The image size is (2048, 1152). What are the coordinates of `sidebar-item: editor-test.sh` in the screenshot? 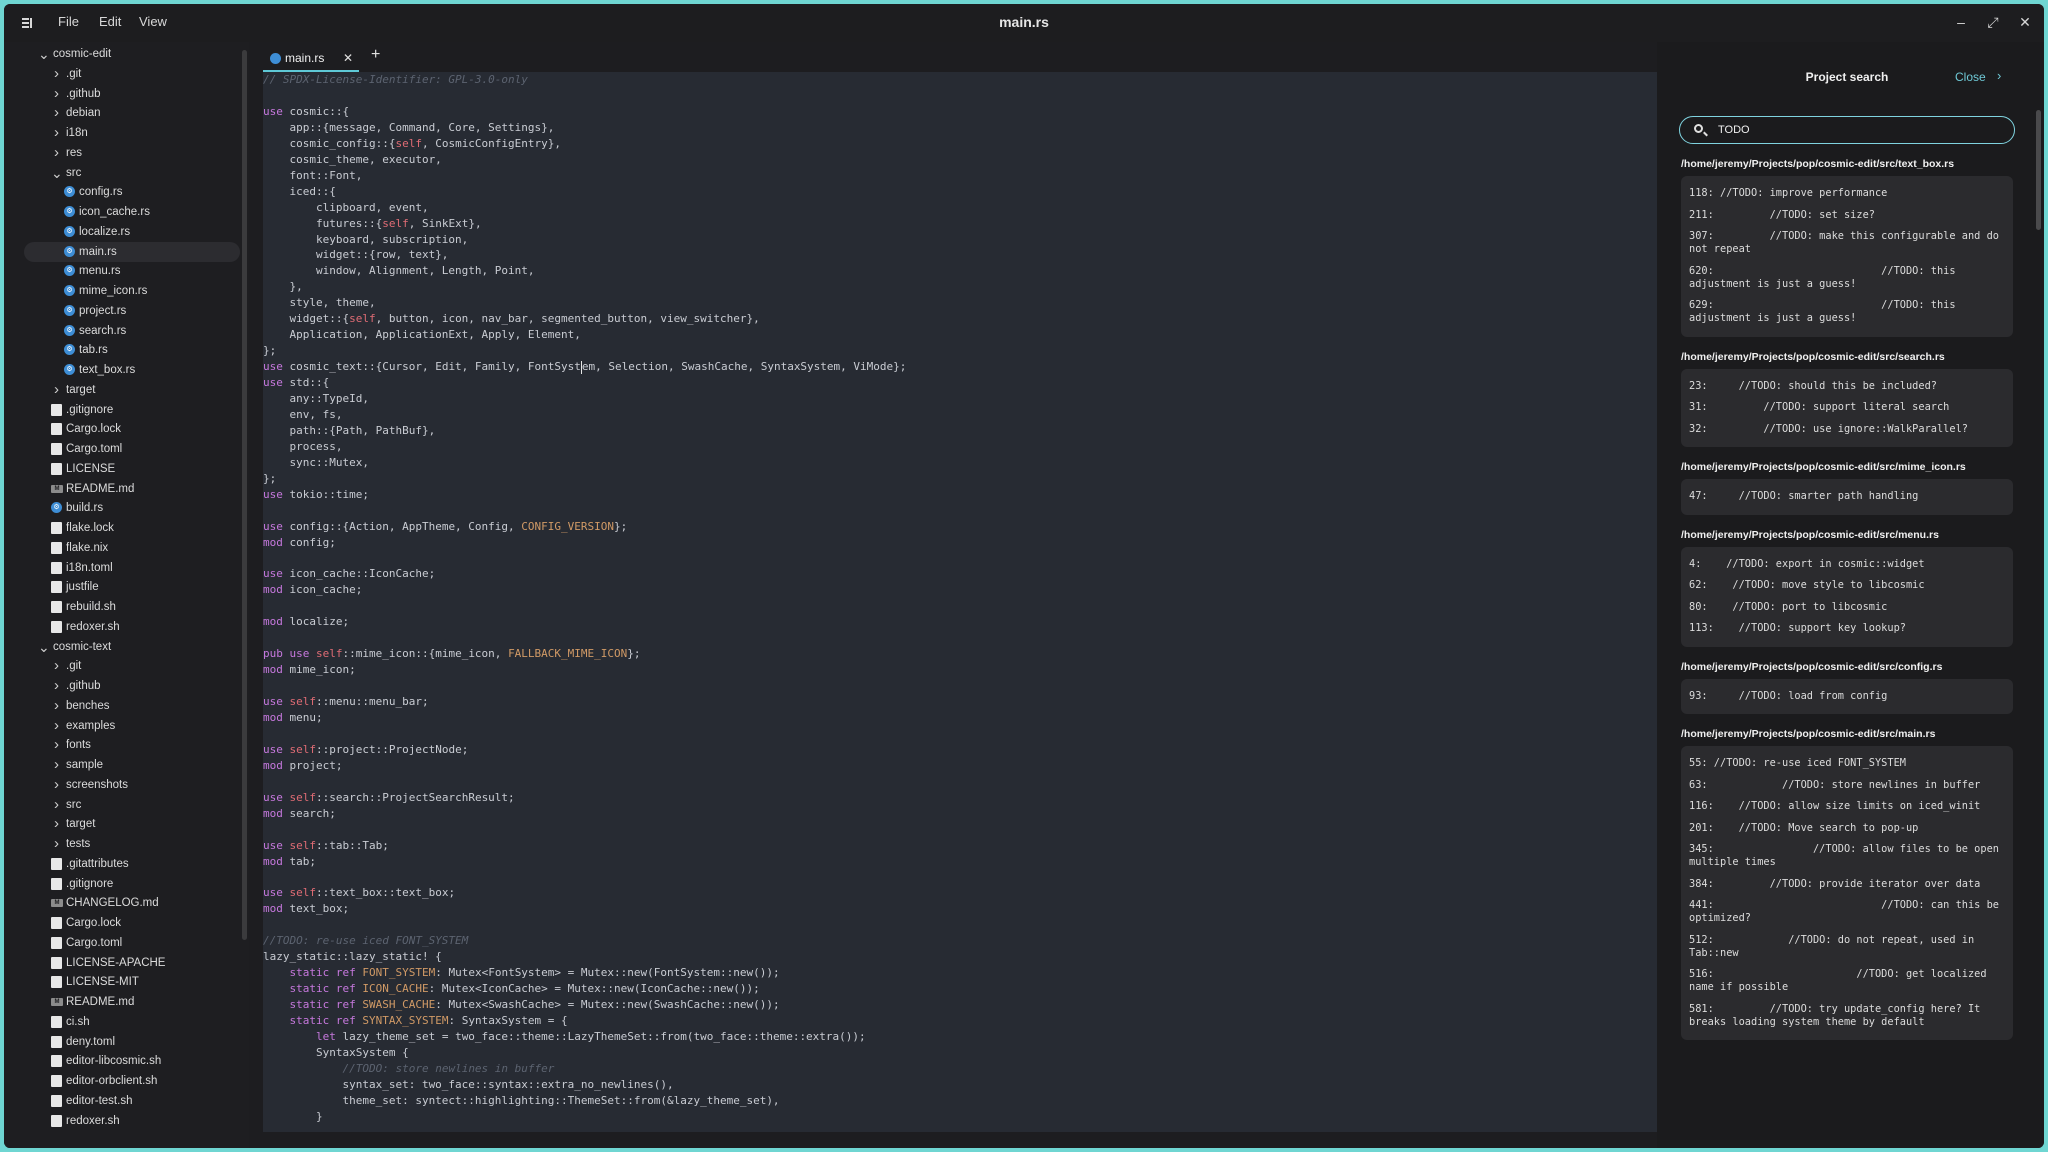 It's located at (132, 1101).